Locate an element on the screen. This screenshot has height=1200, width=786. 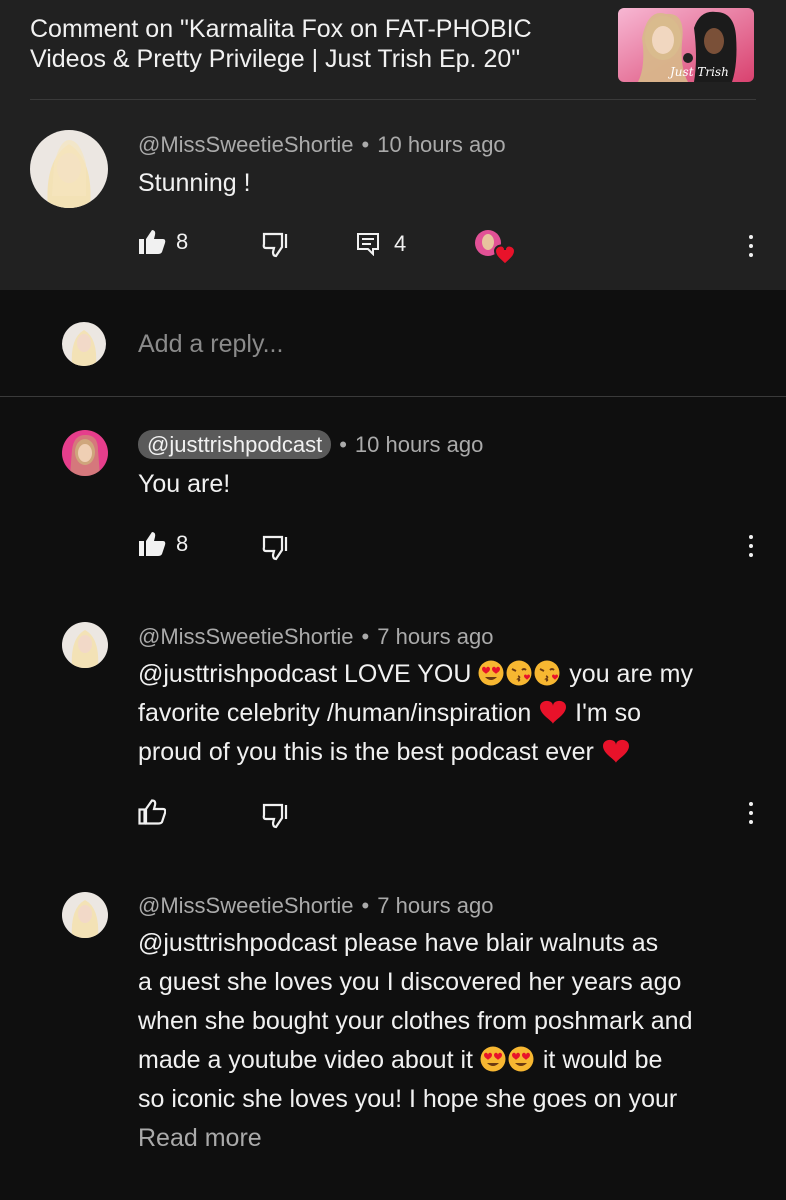
reply-divider is located at coordinates (393, 396).